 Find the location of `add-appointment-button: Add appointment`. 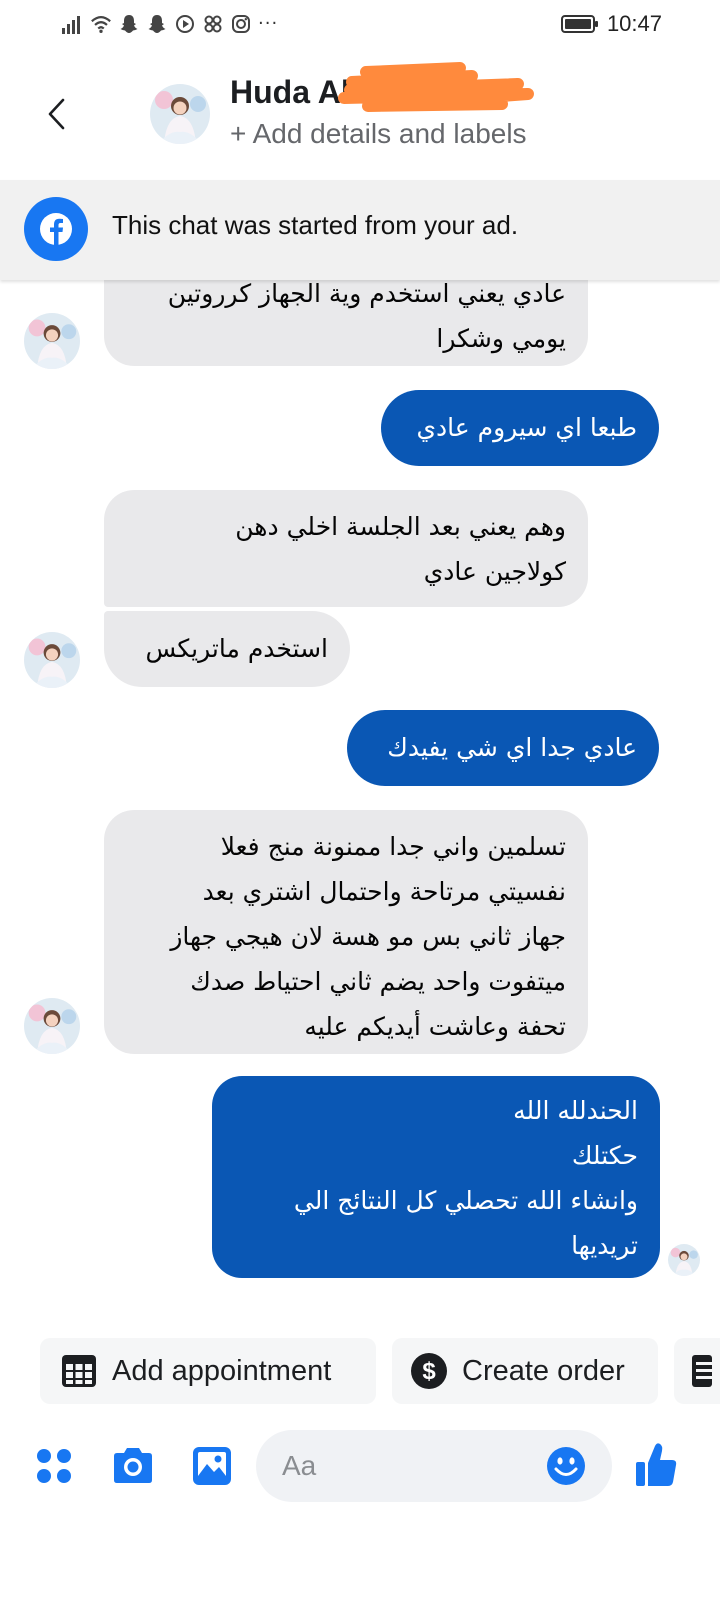

add-appointment-button: Add appointment is located at coordinates (208, 1371).